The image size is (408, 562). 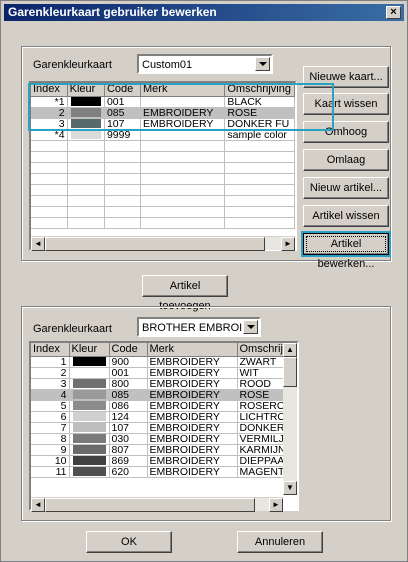 What do you see at coordinates (128, 461) in the screenshot?
I see `row-code: 869` at bounding box center [128, 461].